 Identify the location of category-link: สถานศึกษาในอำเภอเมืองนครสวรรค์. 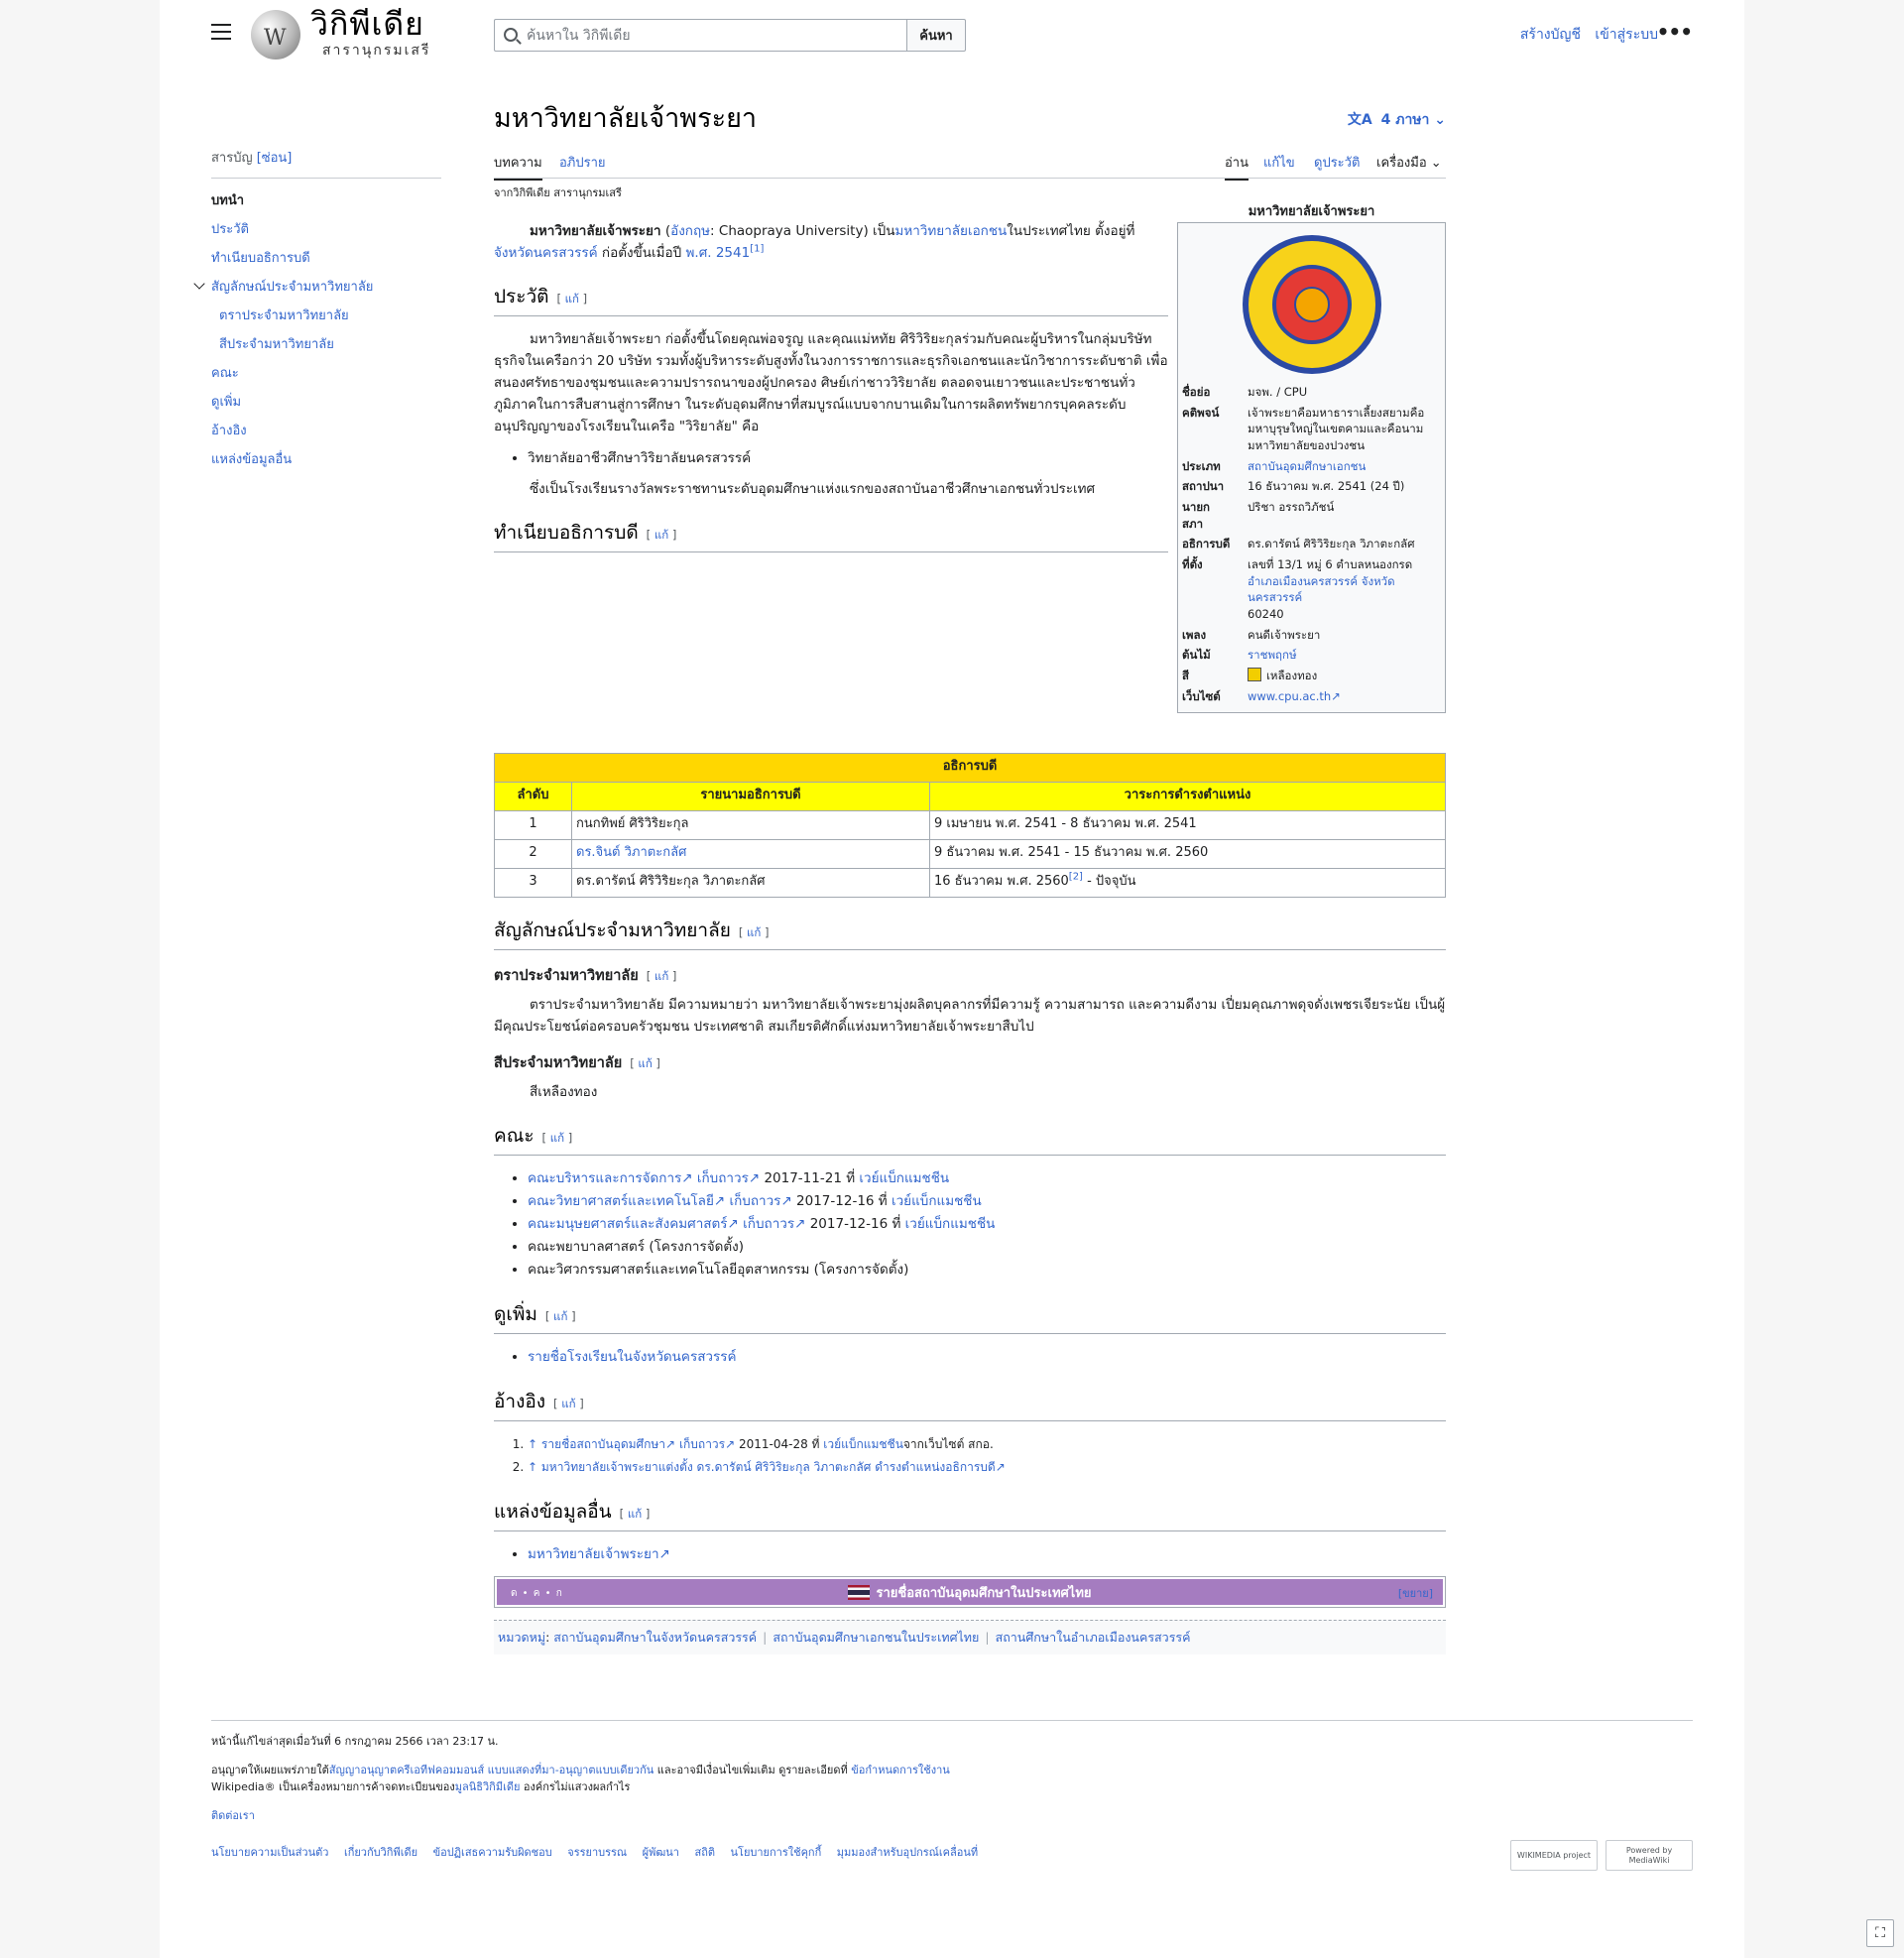
(1093, 1638).